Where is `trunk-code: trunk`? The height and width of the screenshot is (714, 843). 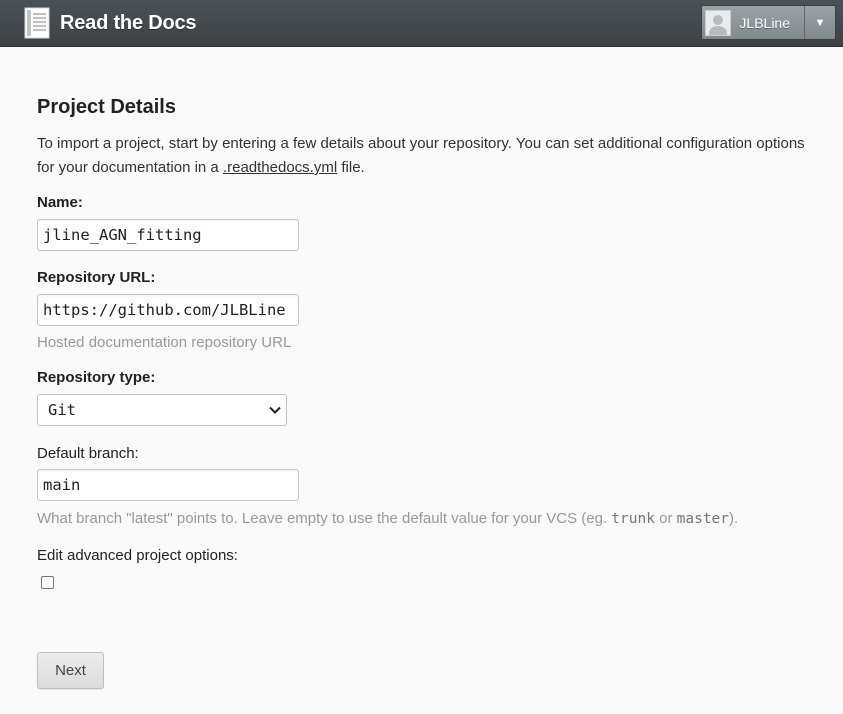
trunk-code: trunk is located at coordinates (633, 519).